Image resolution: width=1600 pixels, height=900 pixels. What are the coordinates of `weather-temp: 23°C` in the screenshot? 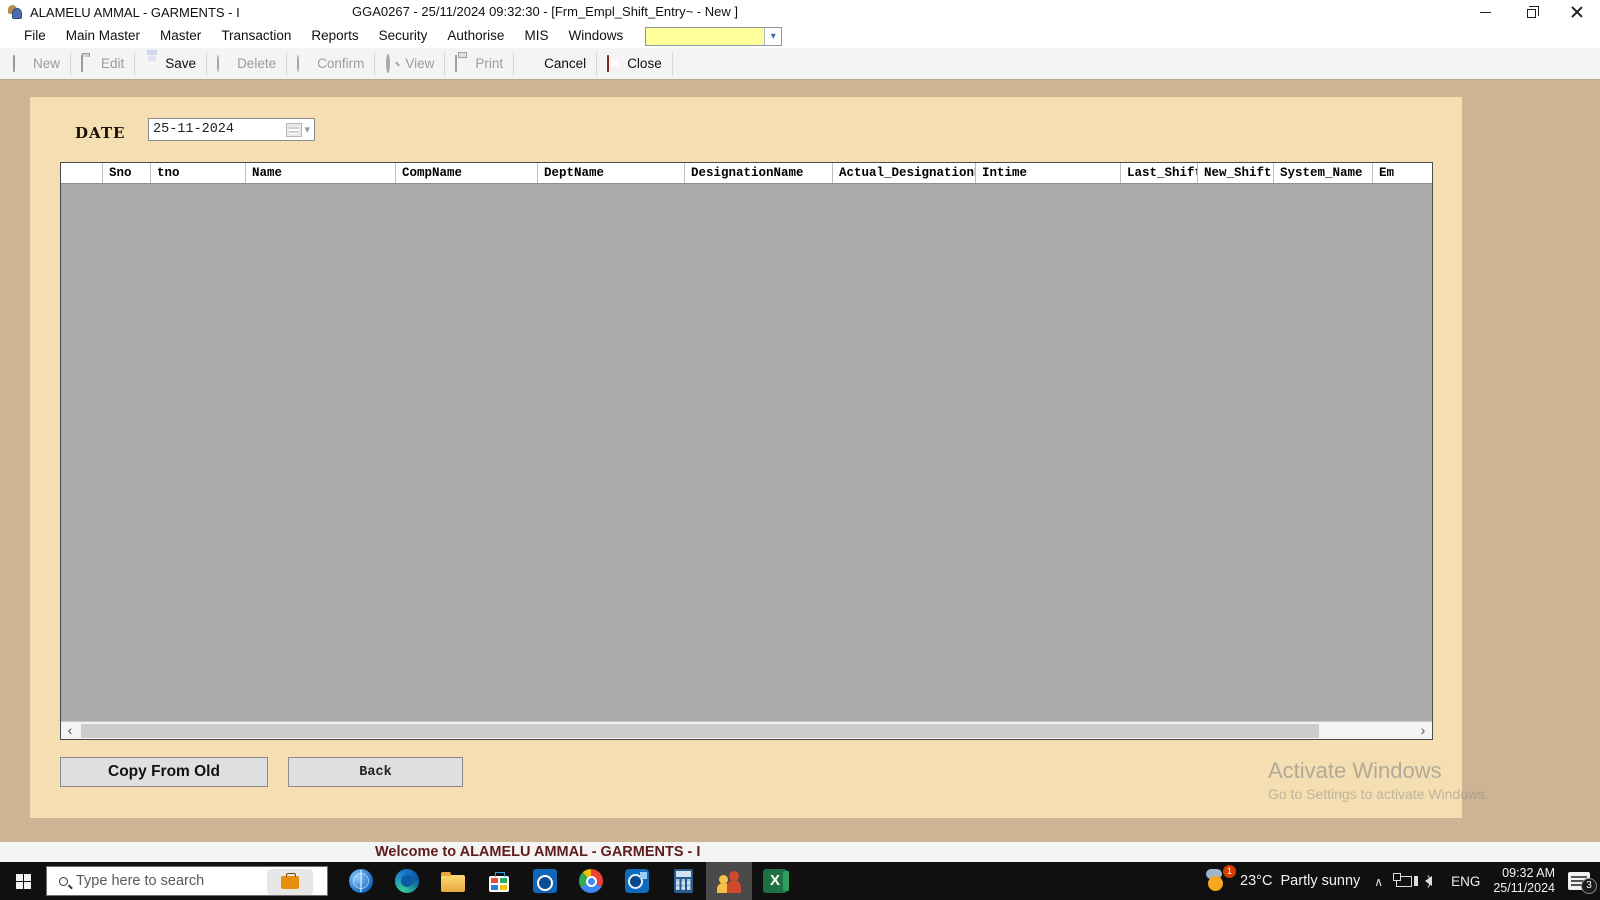 It's located at (1256, 881).